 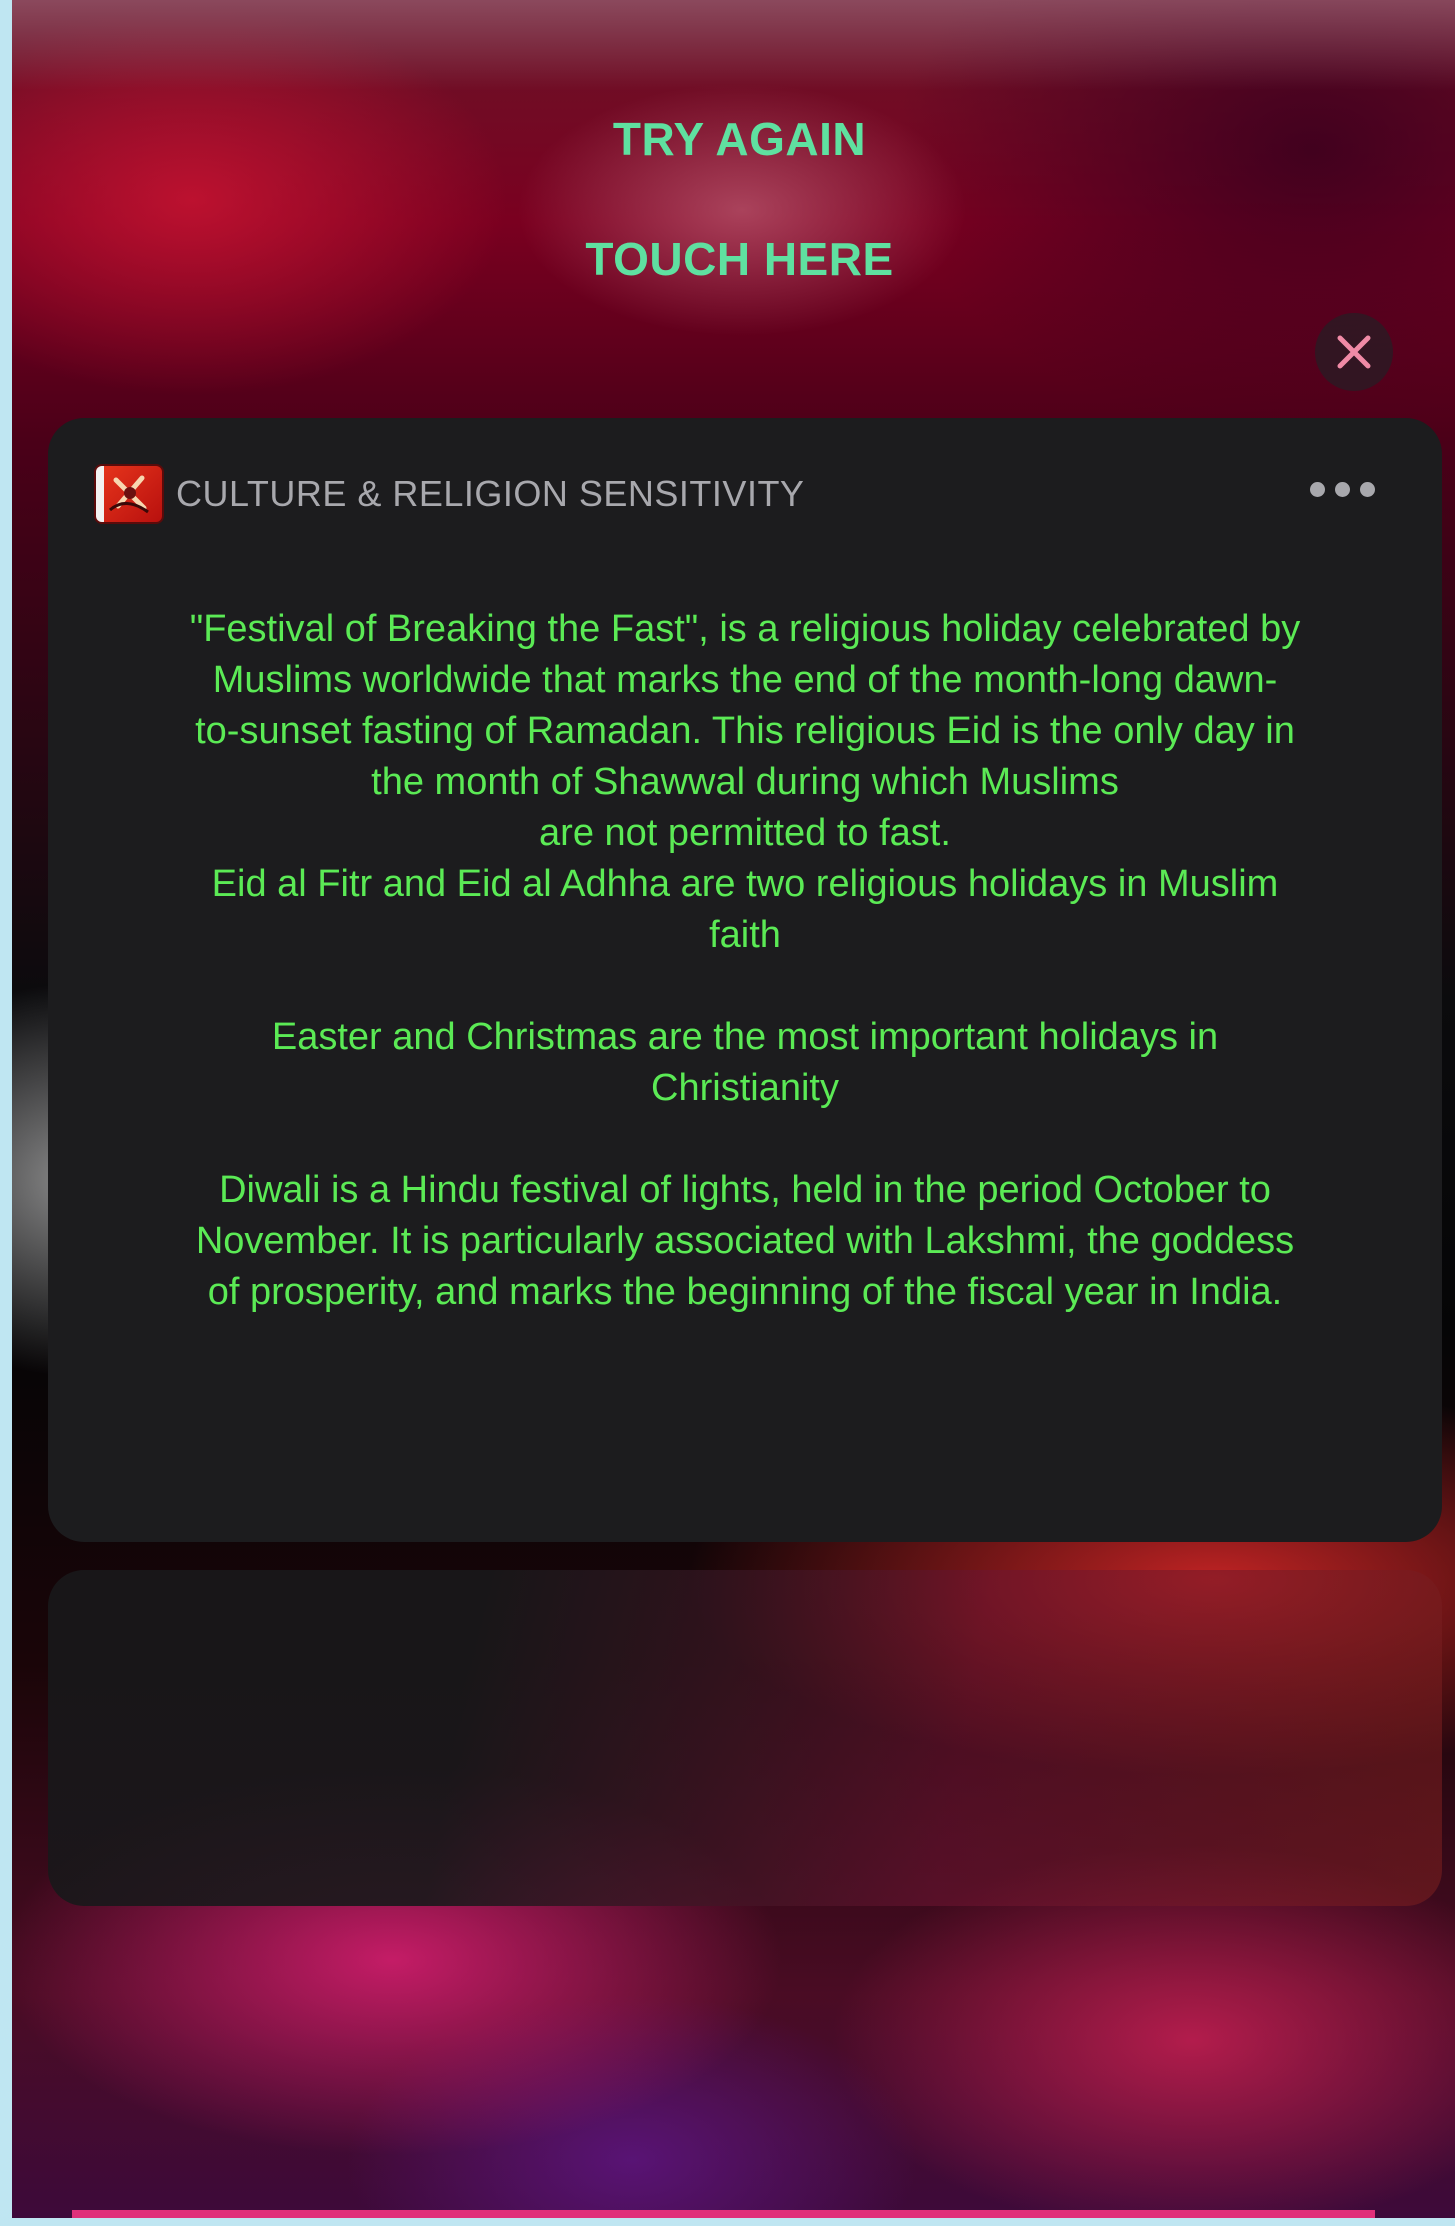 I want to click on close-icon, so click(x=1354, y=352).